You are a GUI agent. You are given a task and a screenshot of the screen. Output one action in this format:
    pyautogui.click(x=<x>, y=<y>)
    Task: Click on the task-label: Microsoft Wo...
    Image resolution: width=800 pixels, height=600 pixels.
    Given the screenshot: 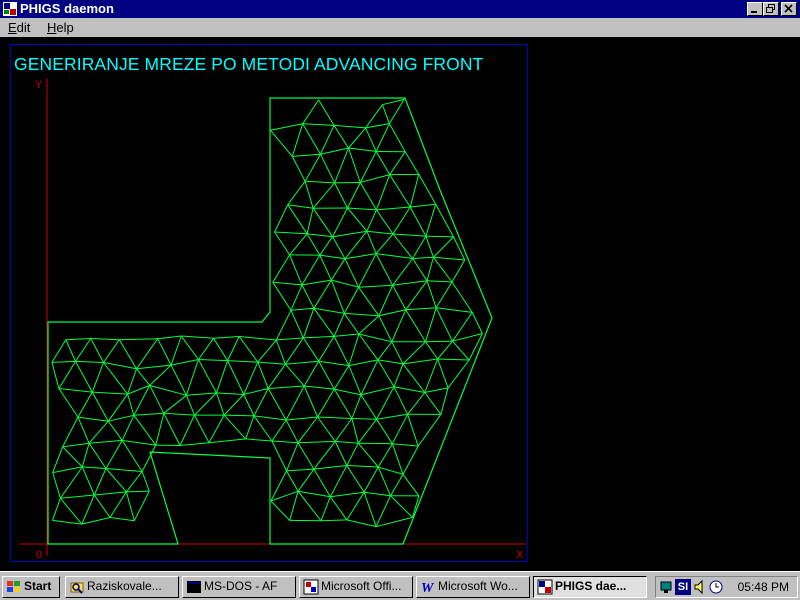 What is the action you would take?
    pyautogui.click(x=478, y=586)
    